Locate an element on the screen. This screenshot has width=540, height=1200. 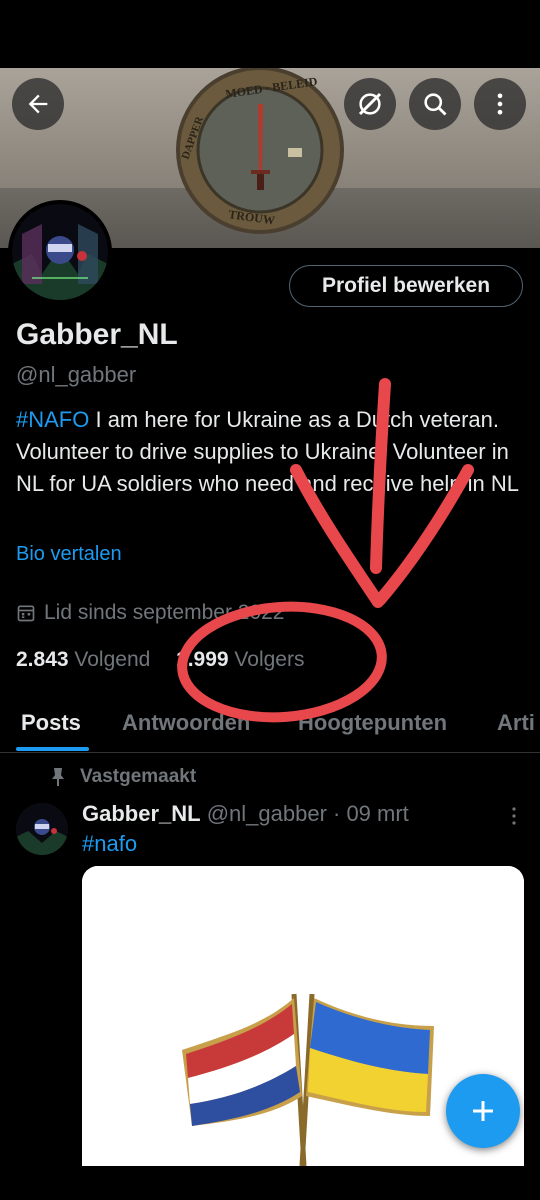
back-arrow-icon is located at coordinates (38, 104).